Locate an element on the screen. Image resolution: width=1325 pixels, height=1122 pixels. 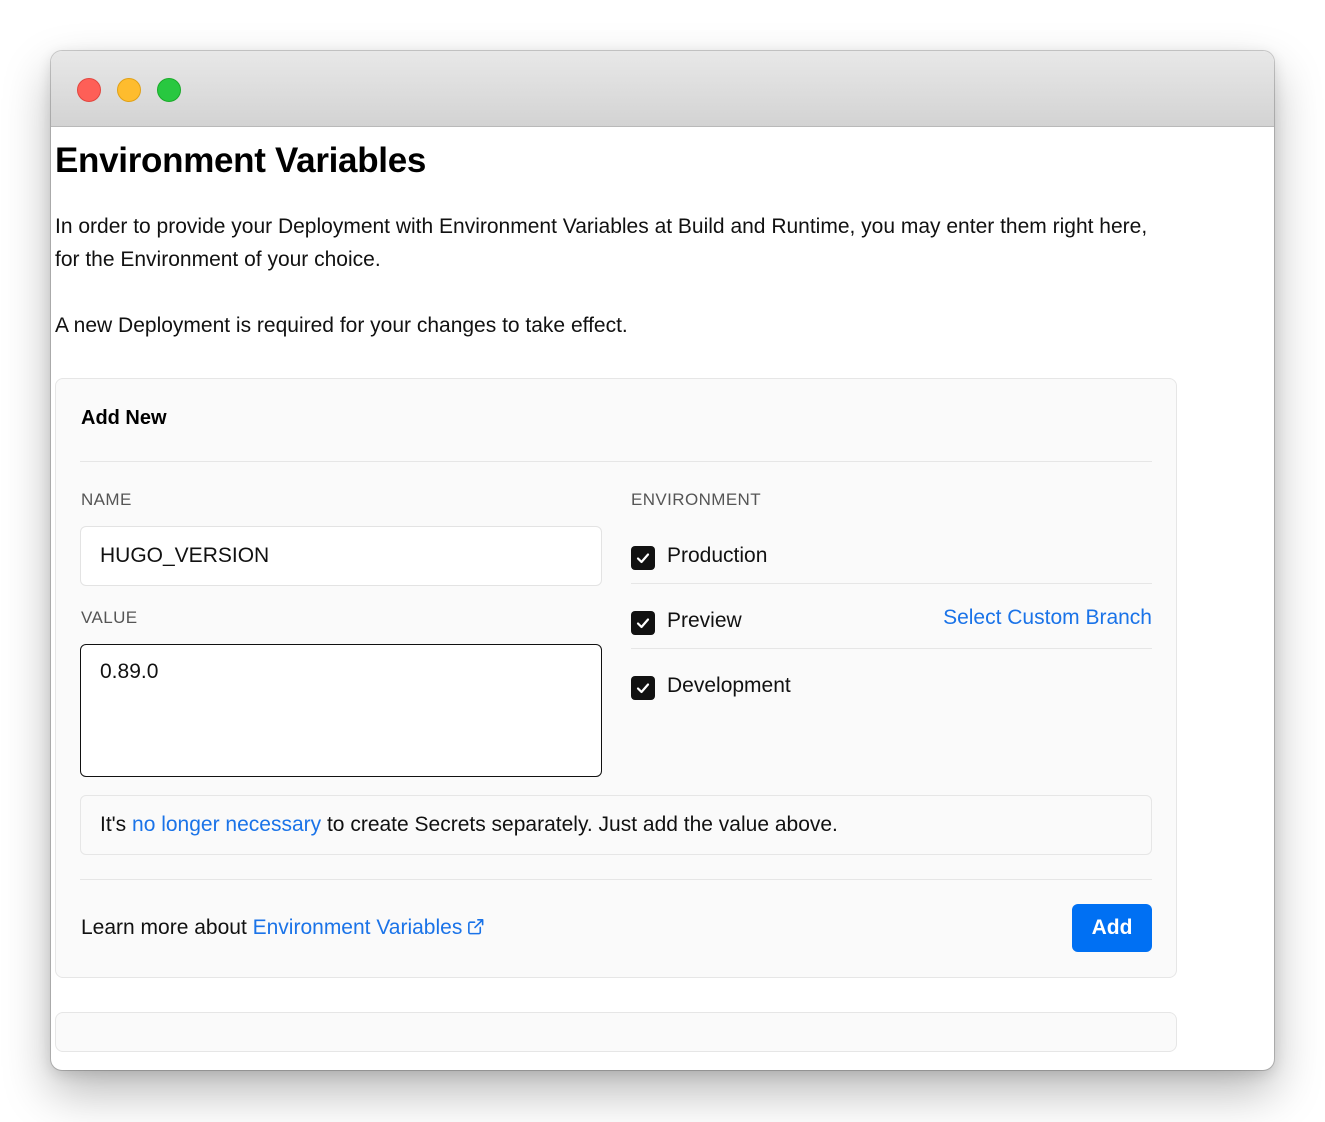
card-divider is located at coordinates (616, 461).